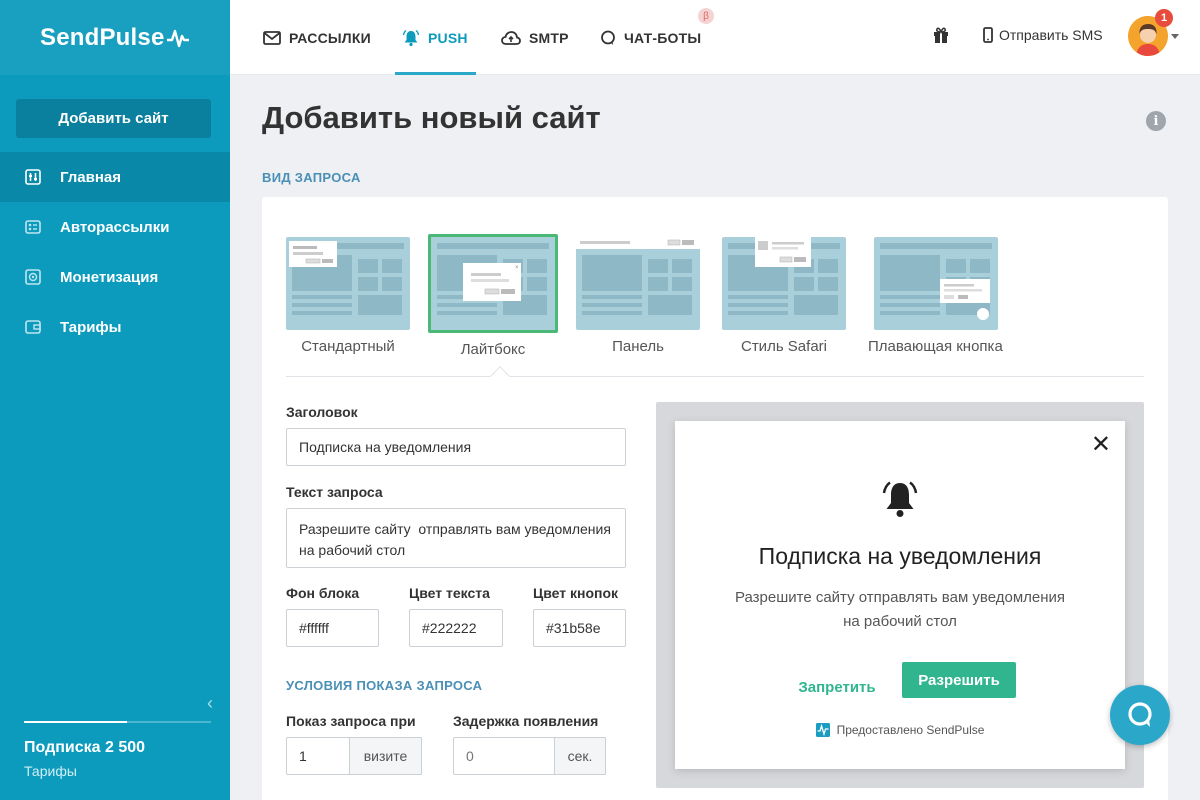  What do you see at coordinates (579, 628) in the screenshot?
I see `button-color-input` at bounding box center [579, 628].